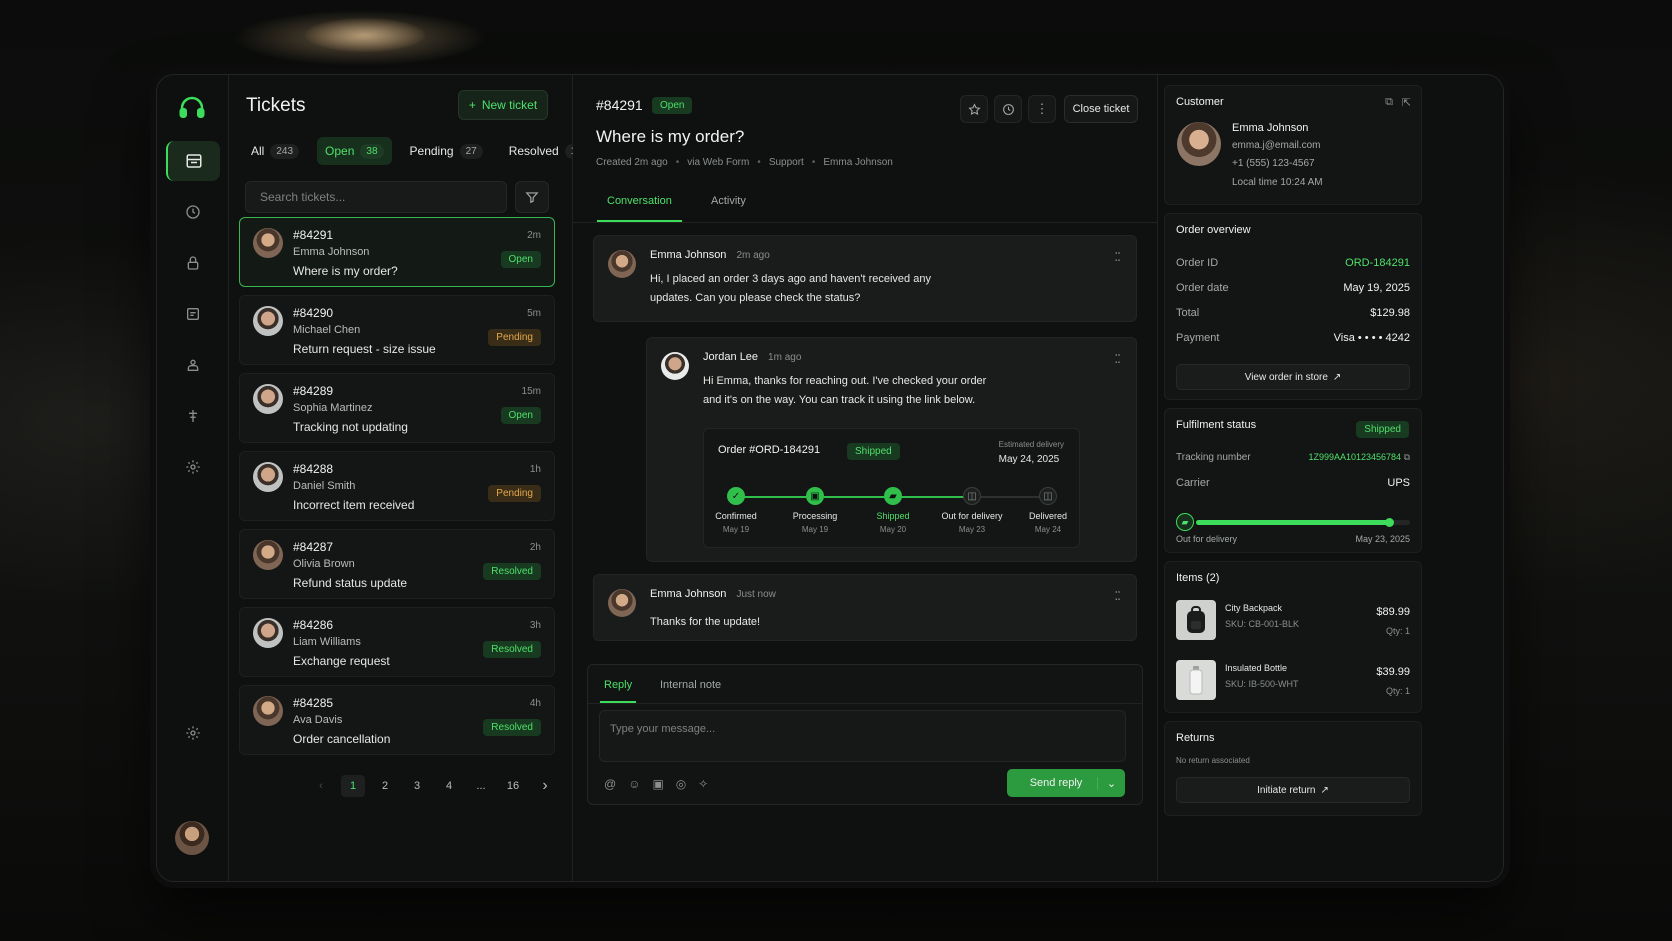  I want to click on ticket-actions: ⋮, so click(1008, 109).